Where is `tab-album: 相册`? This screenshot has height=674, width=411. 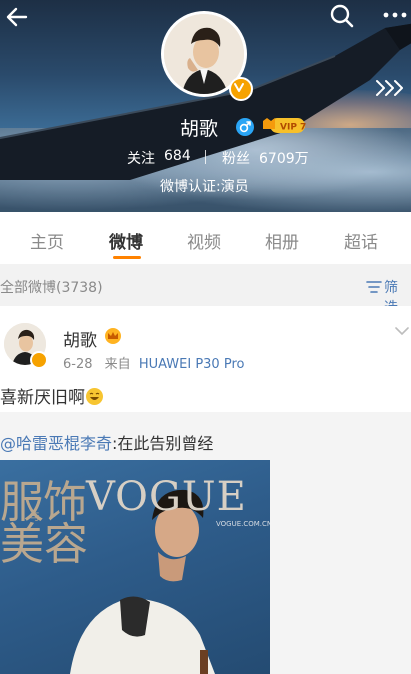
tab-album: 相册 is located at coordinates (282, 240).